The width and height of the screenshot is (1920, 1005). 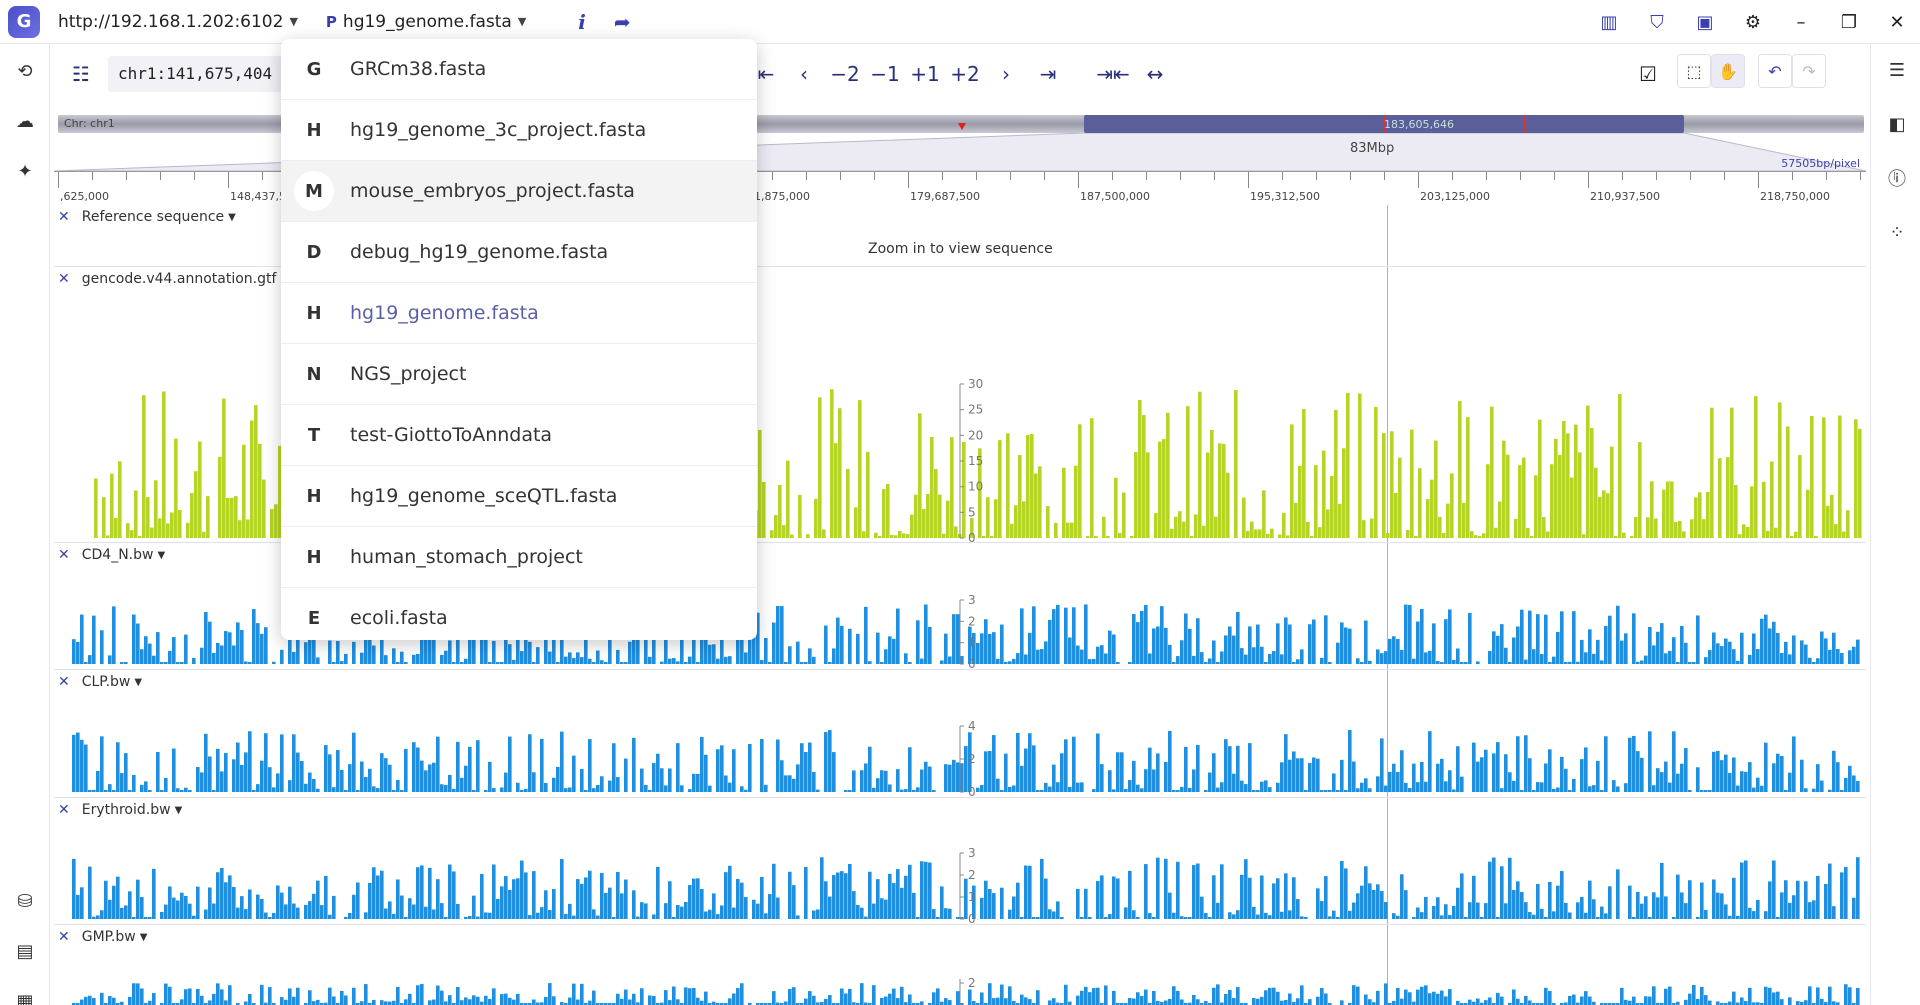 I want to click on select-mode-icon: ⬚, so click(x=1694, y=71).